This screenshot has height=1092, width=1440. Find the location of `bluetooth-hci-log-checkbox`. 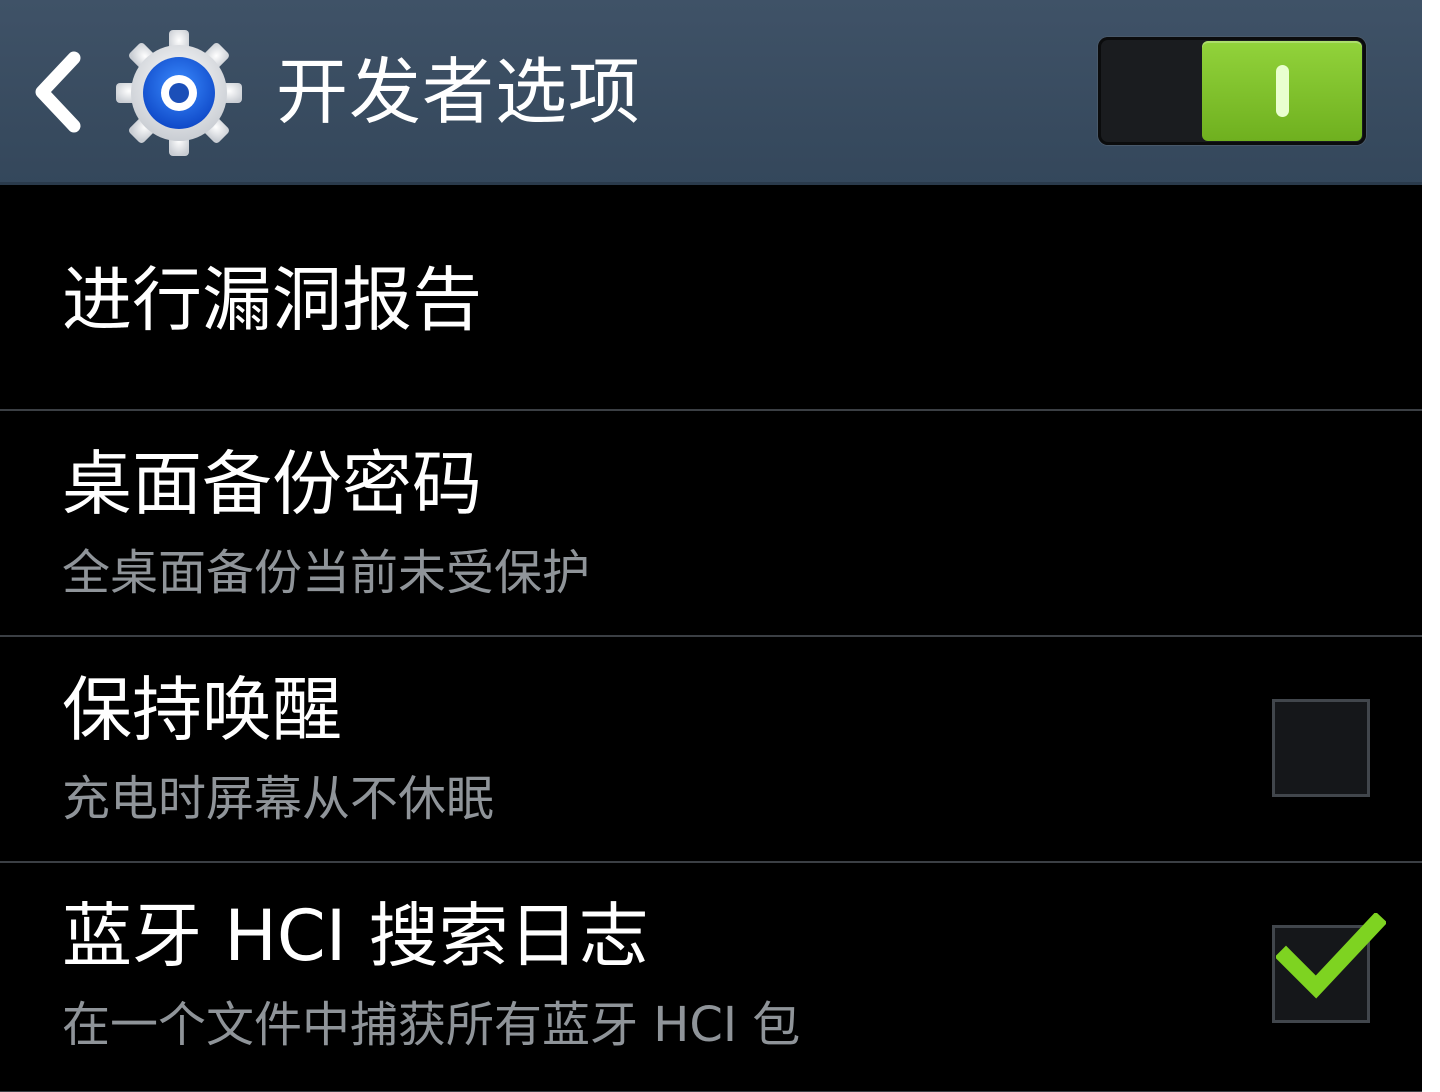

bluetooth-hci-log-checkbox is located at coordinates (1321, 974).